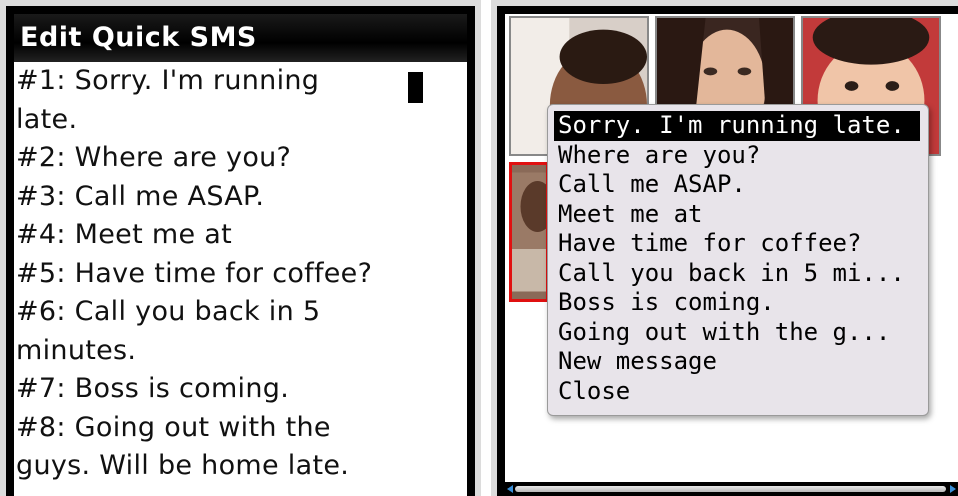 Image resolution: width=958 pixels, height=496 pixels. Describe the element at coordinates (154, 157) in the screenshot. I see `sms-line: #2: Where are you?` at that location.